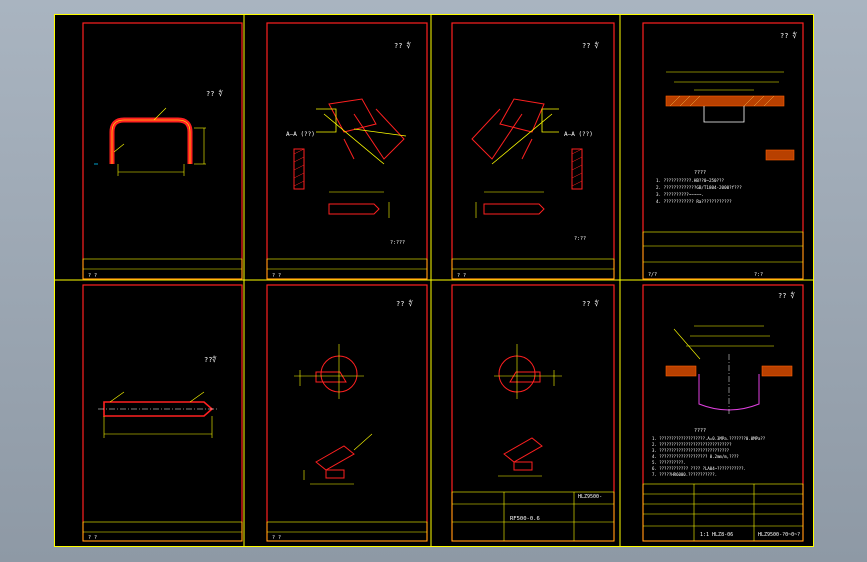  Describe the element at coordinates (692, 444) in the screenshot. I see `note-line: 2. ??????????????????????????????` at that location.